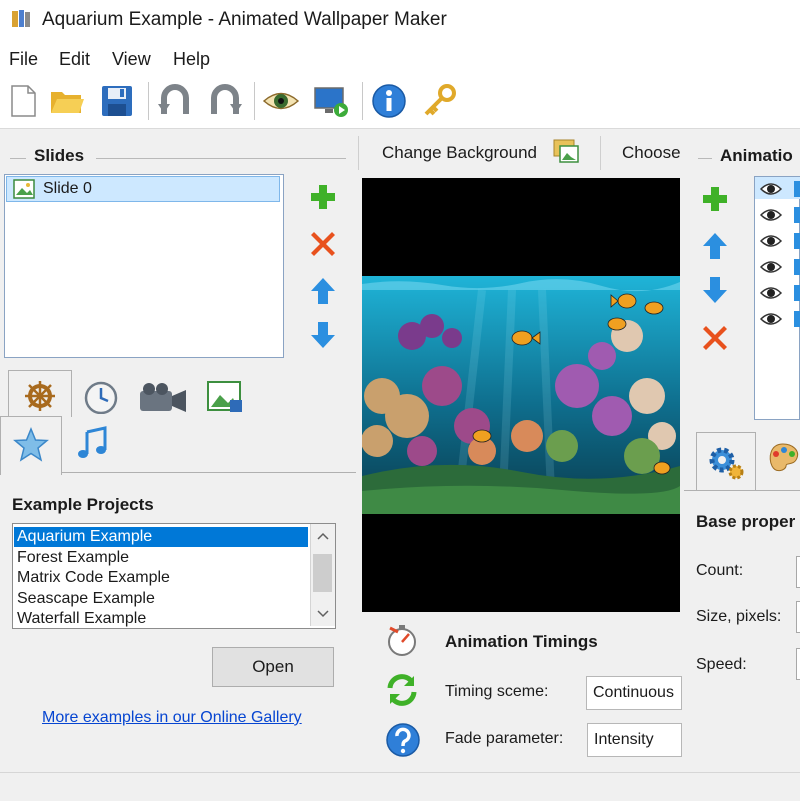 This screenshot has height=801, width=800. Describe the element at coordinates (715, 290) in the screenshot. I see `move-animation-down-button` at that location.